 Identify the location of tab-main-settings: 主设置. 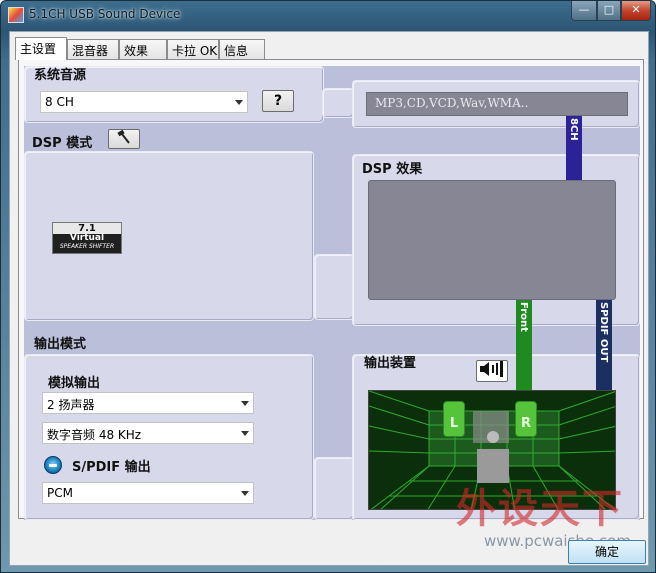
(41, 48).